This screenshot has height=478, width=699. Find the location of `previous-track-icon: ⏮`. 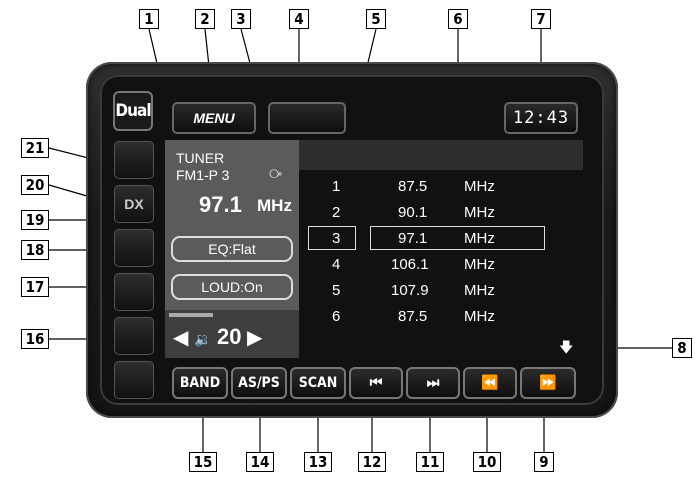

previous-track-icon: ⏮ is located at coordinates (376, 383).